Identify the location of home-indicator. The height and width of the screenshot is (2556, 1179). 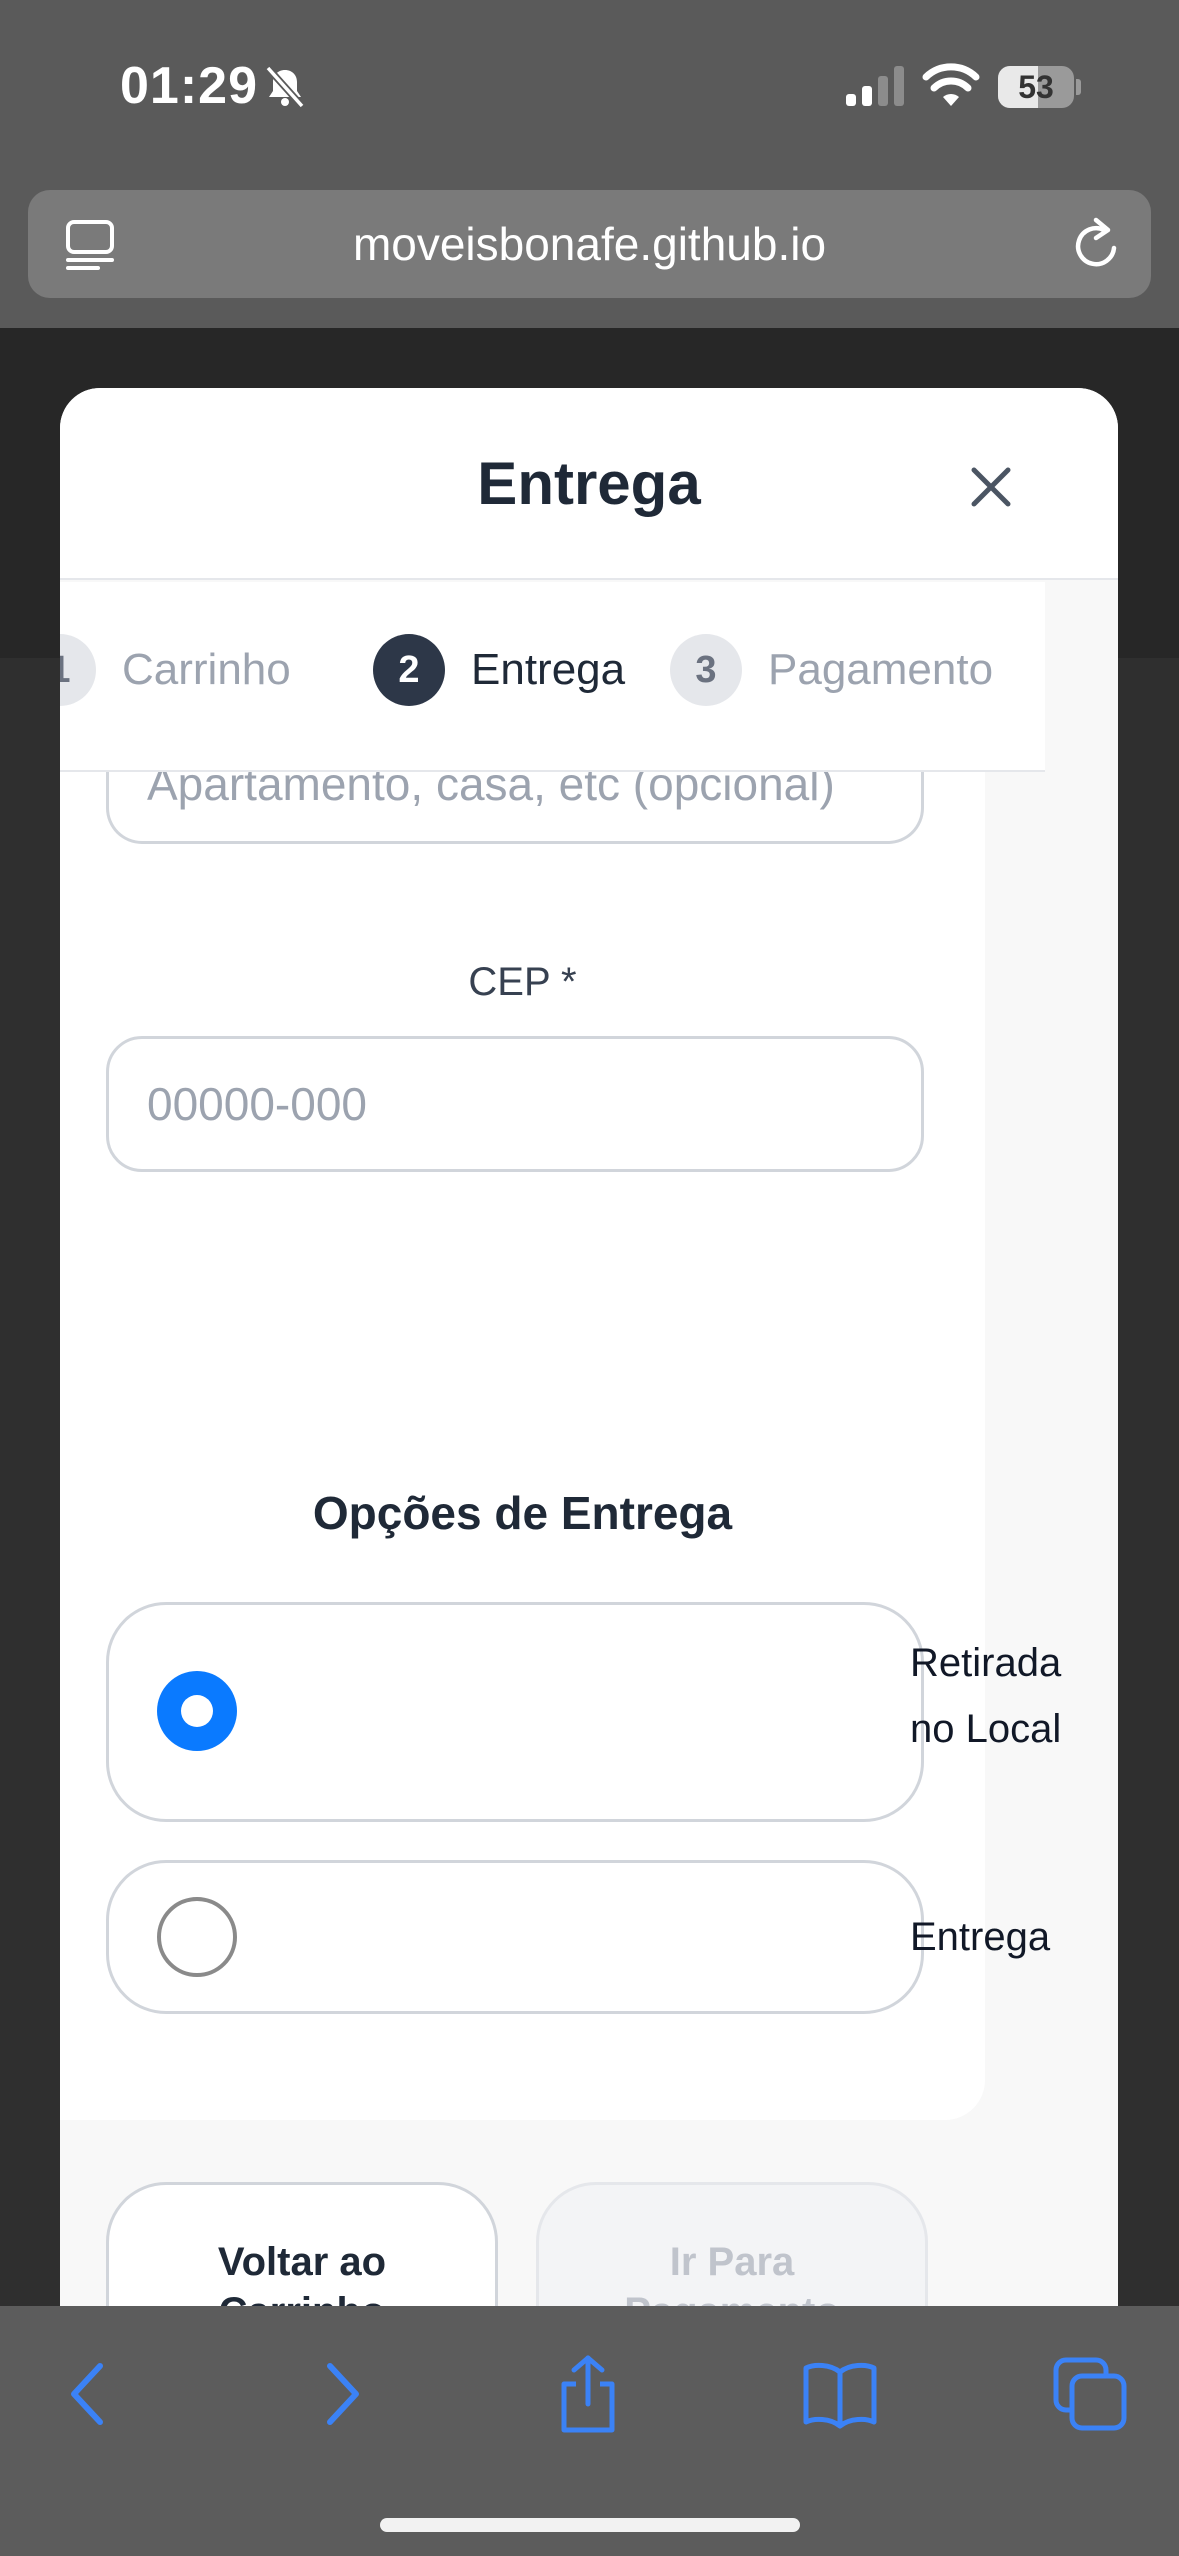
(590, 2525).